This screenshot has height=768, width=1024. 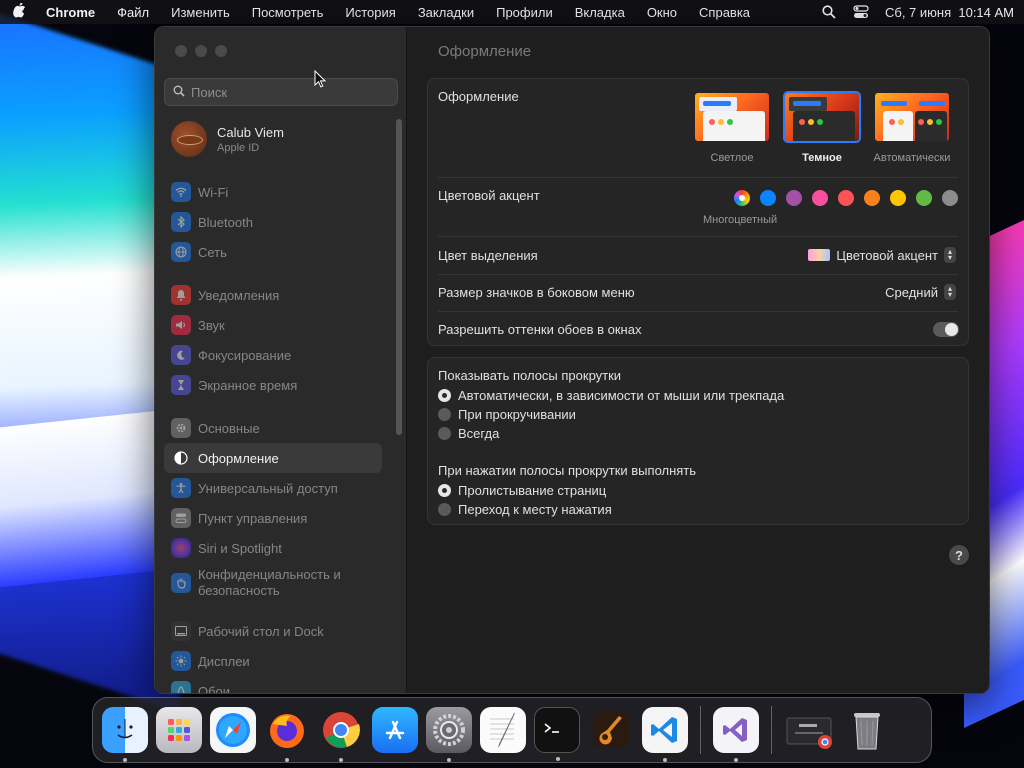 What do you see at coordinates (600, 12) in the screenshot?
I see `menu-tab: Вкладка` at bounding box center [600, 12].